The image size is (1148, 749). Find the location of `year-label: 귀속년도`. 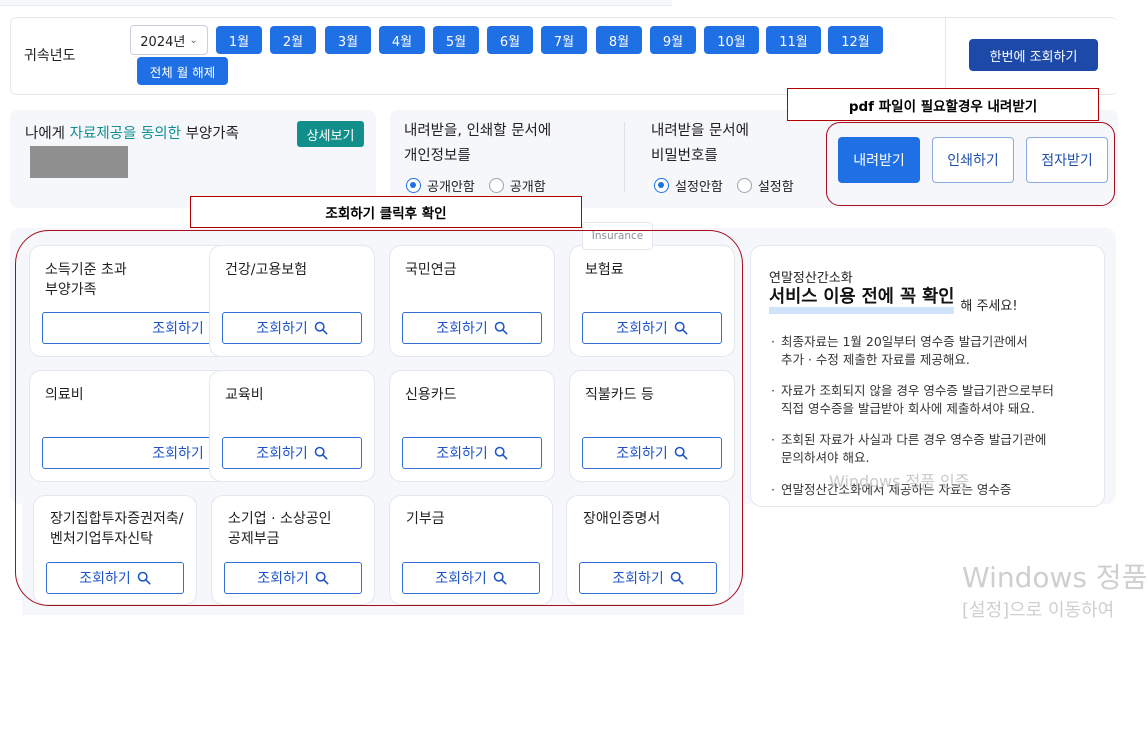

year-label: 귀속년도 is located at coordinates (50, 56).